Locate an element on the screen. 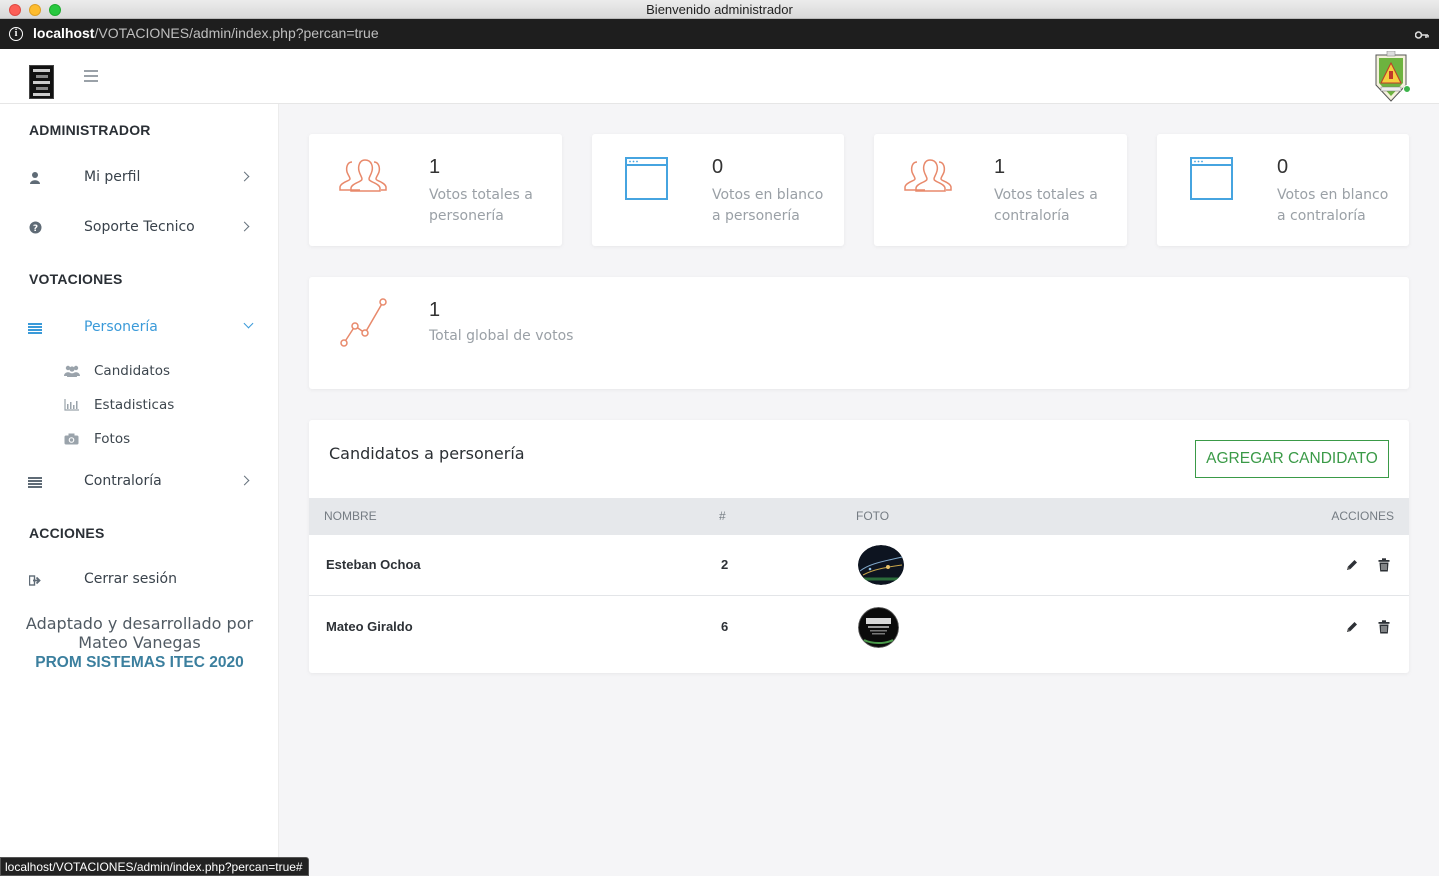  add-candidate-button: AGREGAR CANDIDATO is located at coordinates (1292, 459).